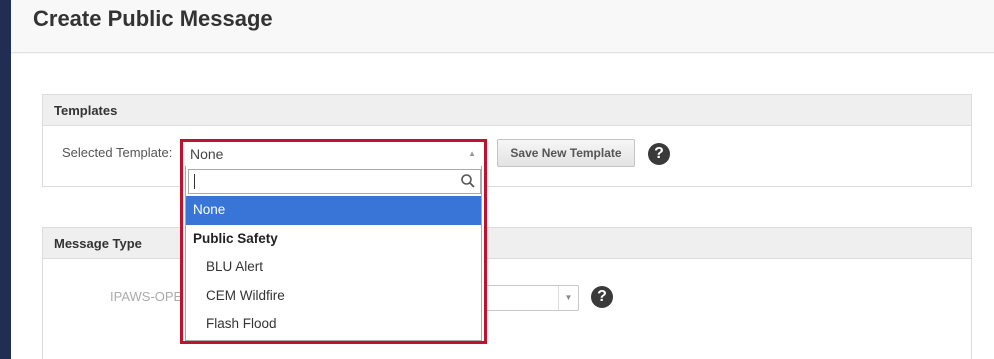 Image resolution: width=994 pixels, height=359 pixels. I want to click on dropdown-search, so click(334, 181).